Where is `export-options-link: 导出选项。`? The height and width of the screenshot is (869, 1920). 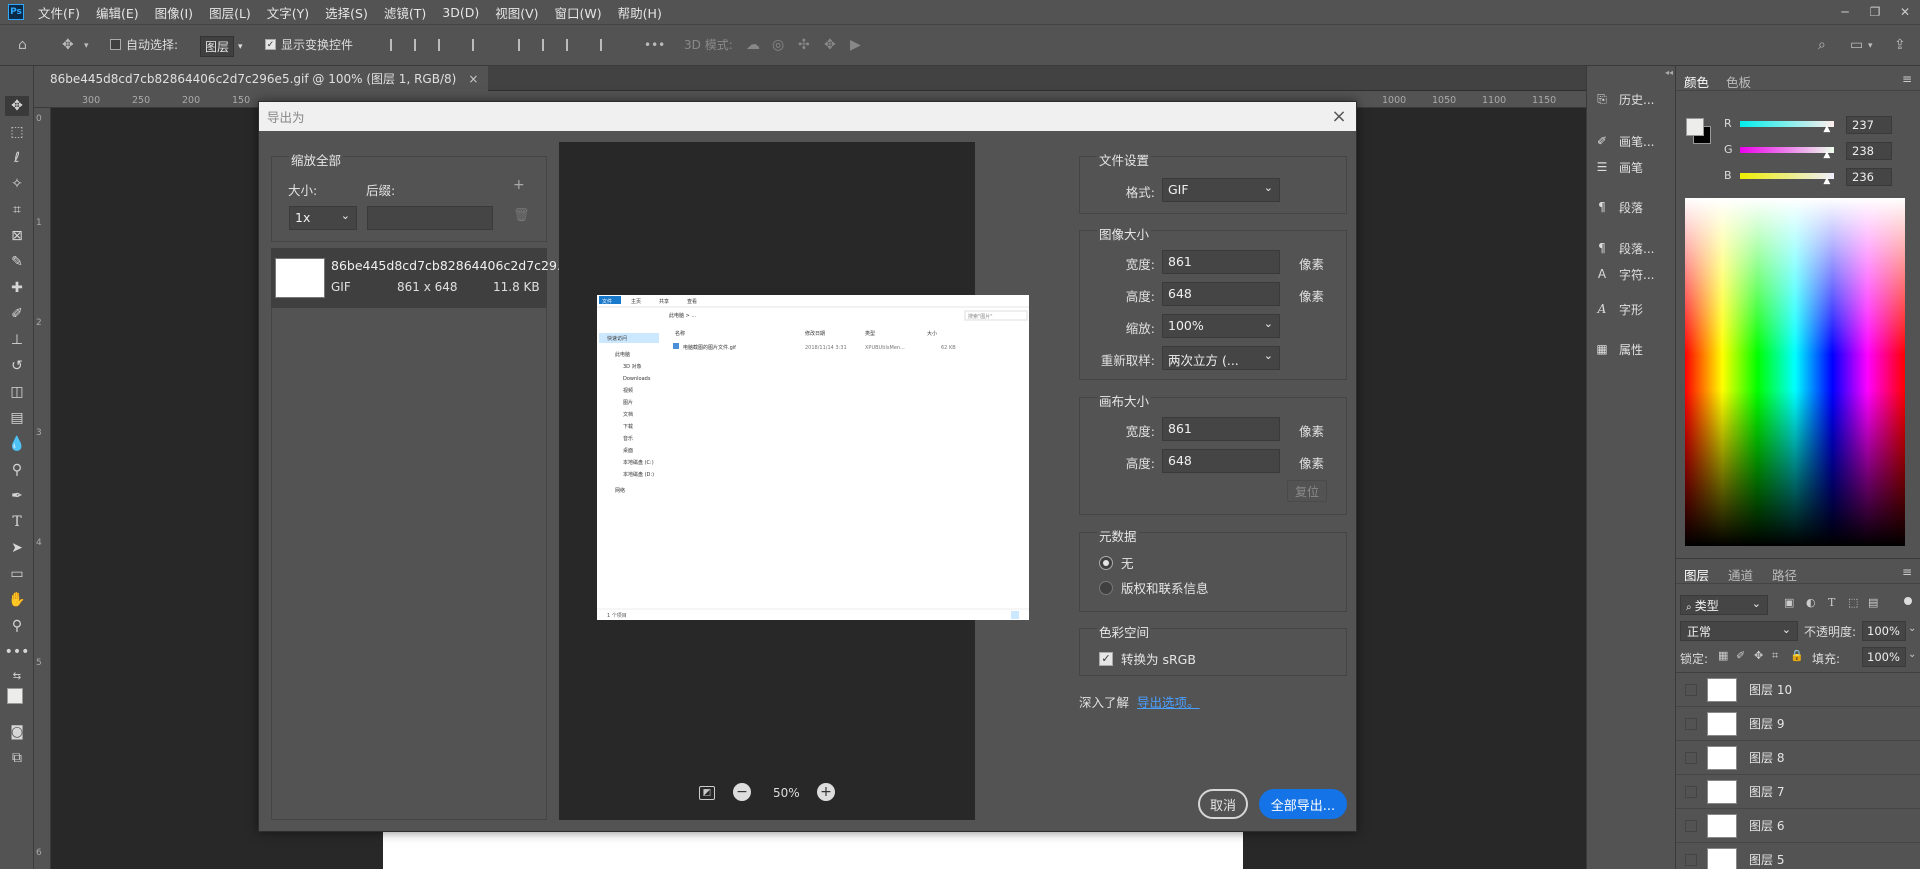 export-options-link: 导出选项。 is located at coordinates (1168, 702).